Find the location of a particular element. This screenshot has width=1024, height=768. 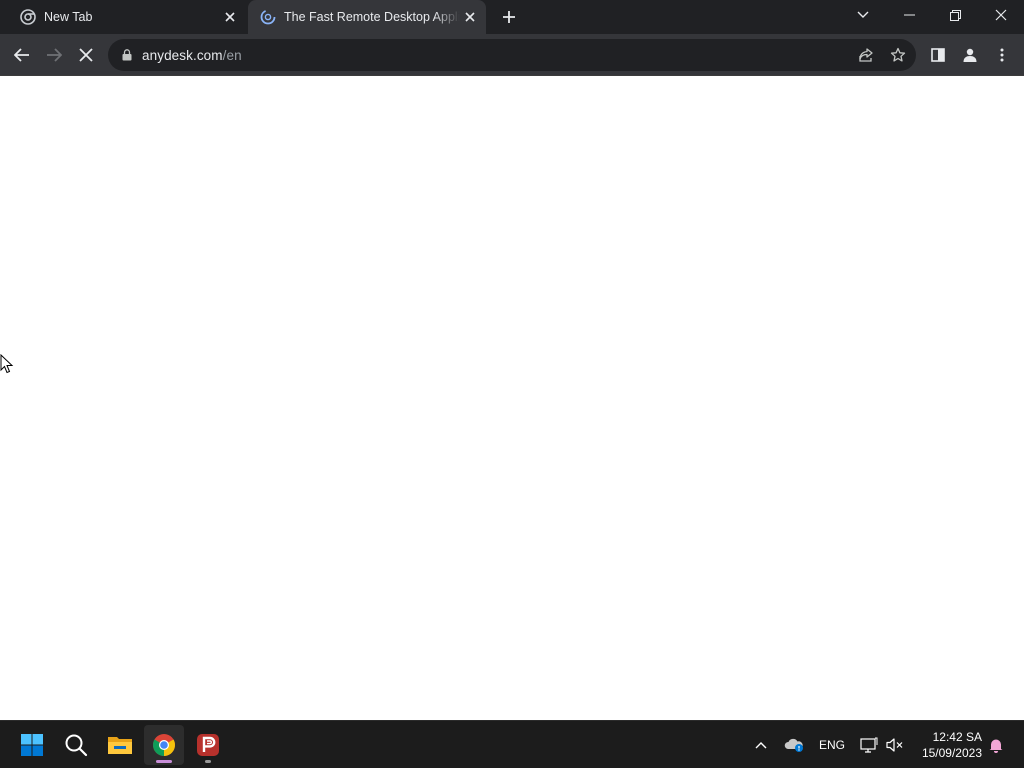

stop-loading-button is located at coordinates (86, 55).